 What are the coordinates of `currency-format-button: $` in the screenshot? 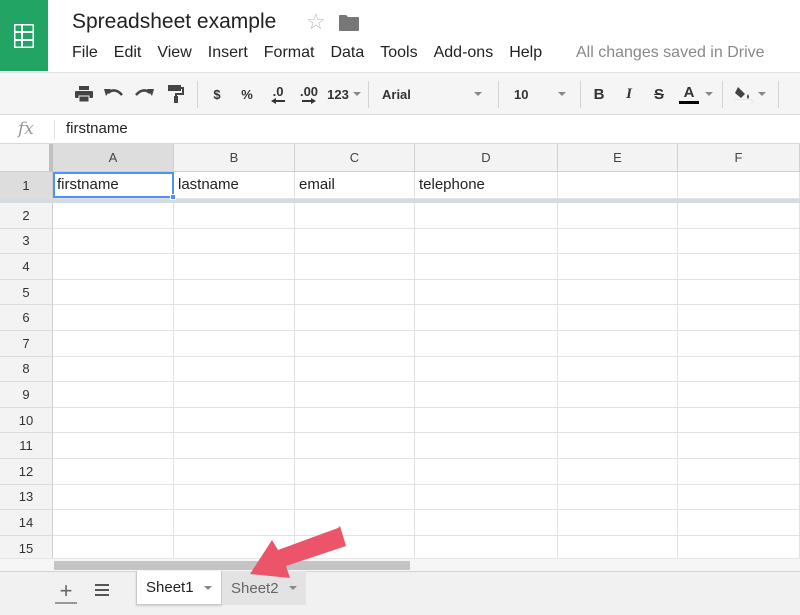 It's located at (217, 94).